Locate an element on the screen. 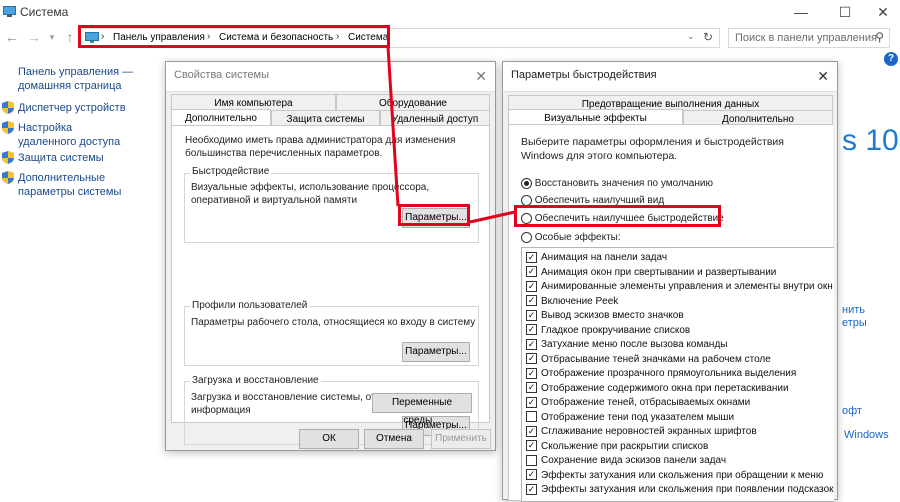  connector-lines is located at coordinates (451, 135).